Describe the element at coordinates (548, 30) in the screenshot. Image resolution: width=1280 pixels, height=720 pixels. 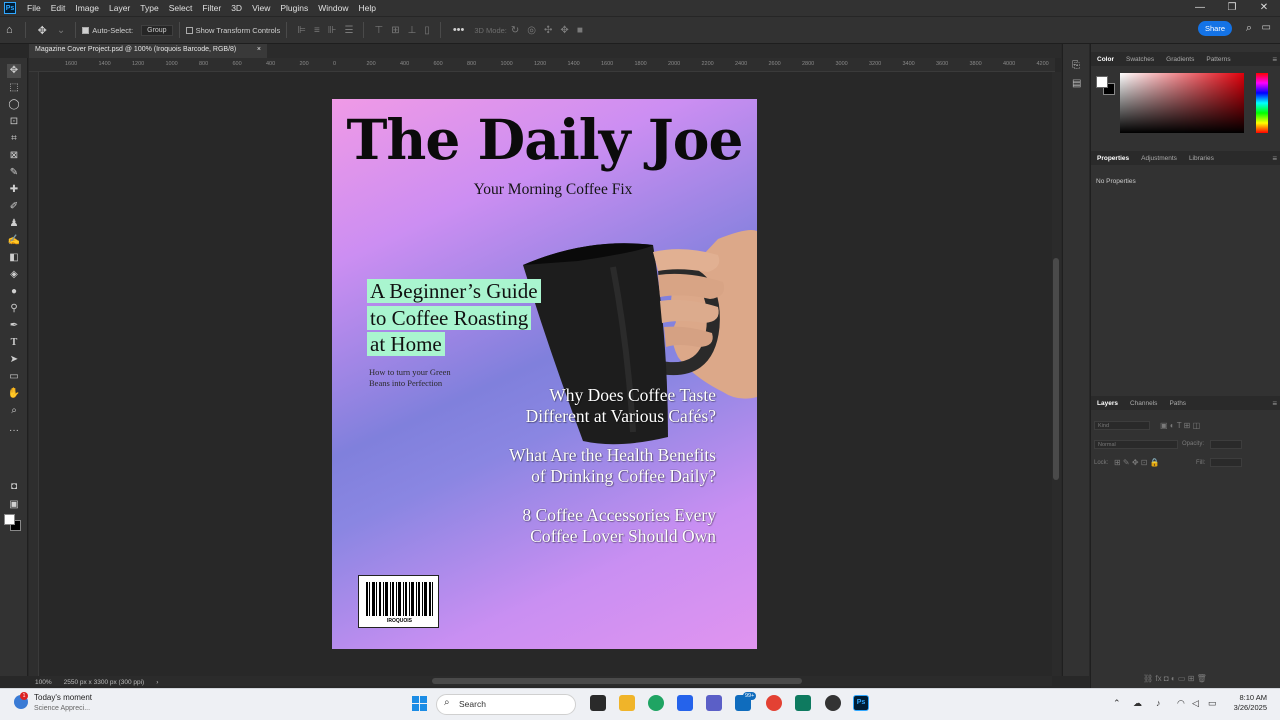
I see `3d-pan-icon: ✣` at that location.